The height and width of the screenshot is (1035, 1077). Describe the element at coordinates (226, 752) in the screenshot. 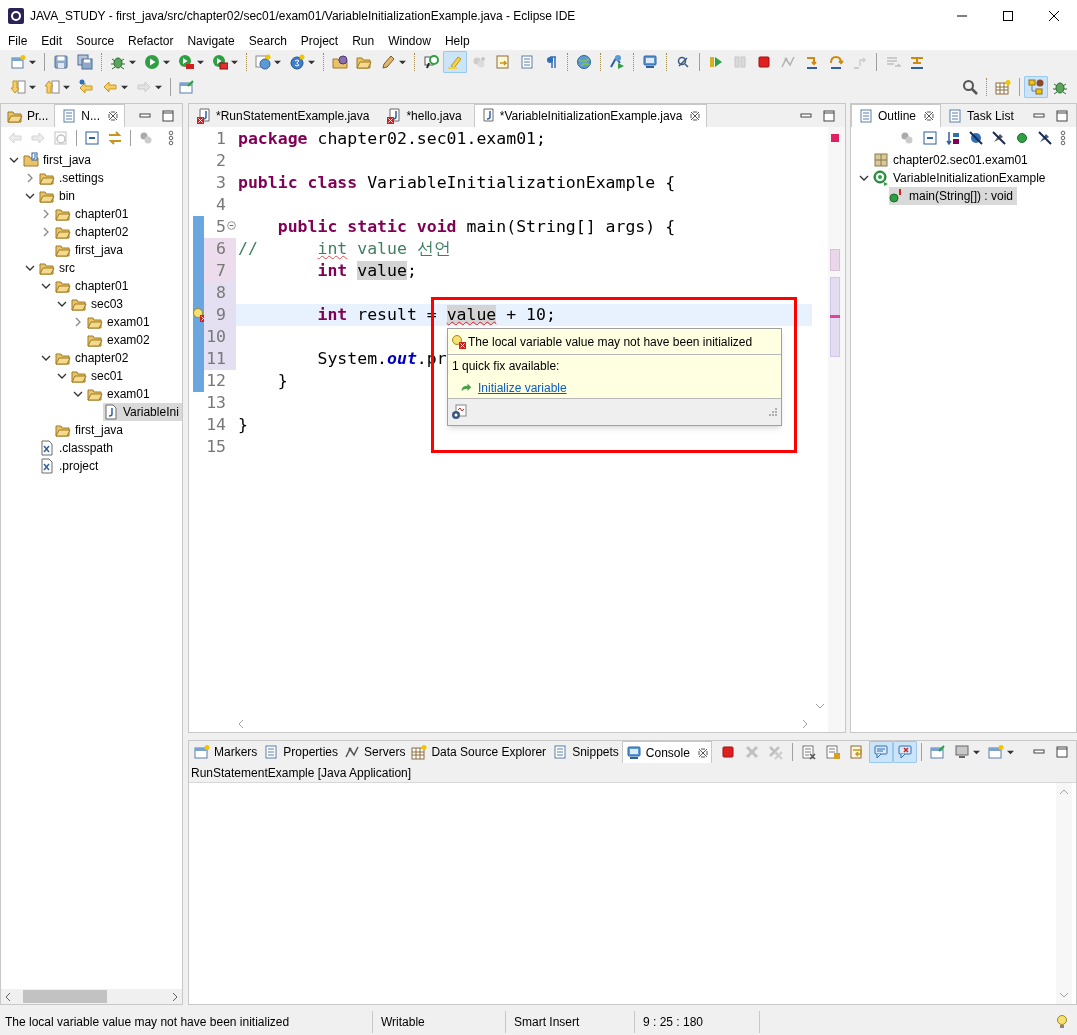

I see `view-tab: Markers` at that location.